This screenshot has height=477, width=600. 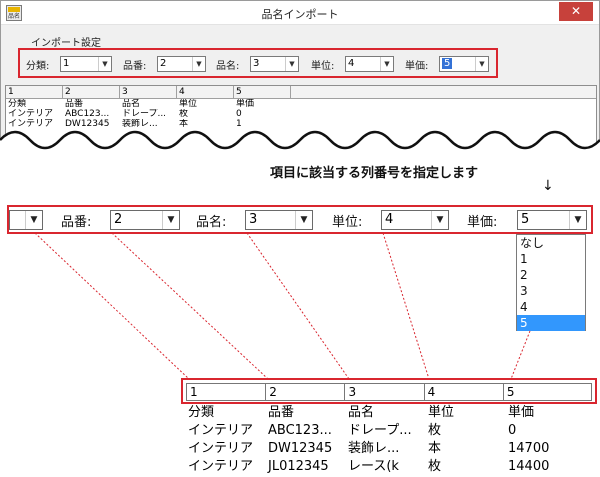 What do you see at coordinates (435, 448) in the screenshot?
I see `grid-cell: 本` at bounding box center [435, 448].